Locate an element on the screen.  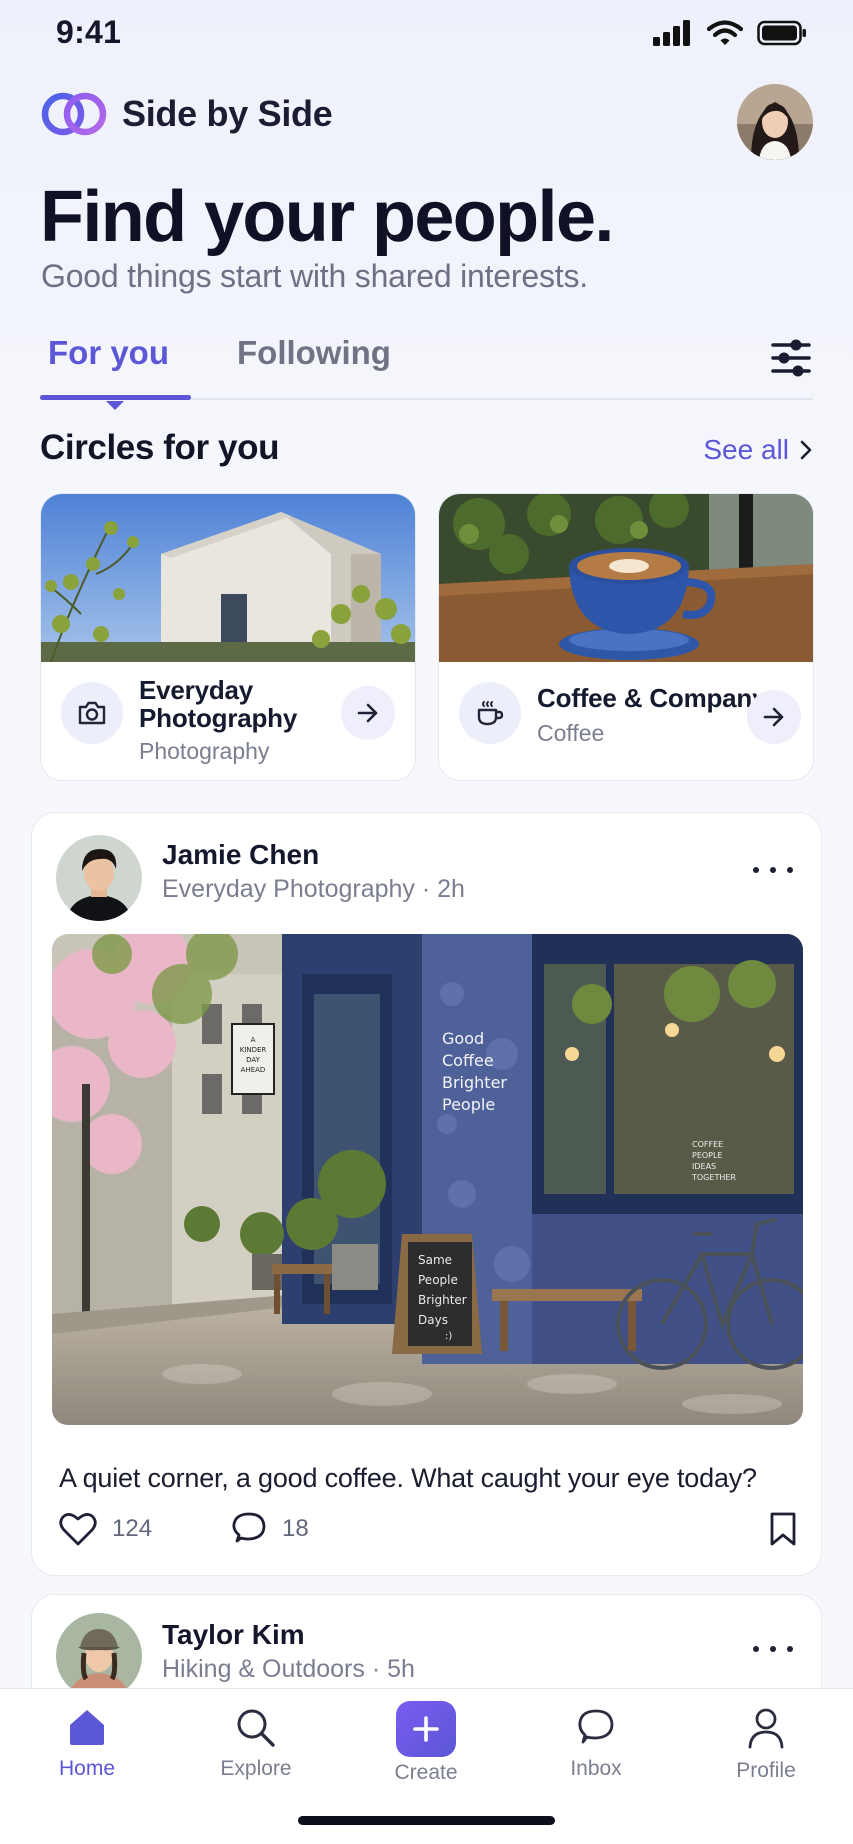
plus-icon is located at coordinates (426, 1729).